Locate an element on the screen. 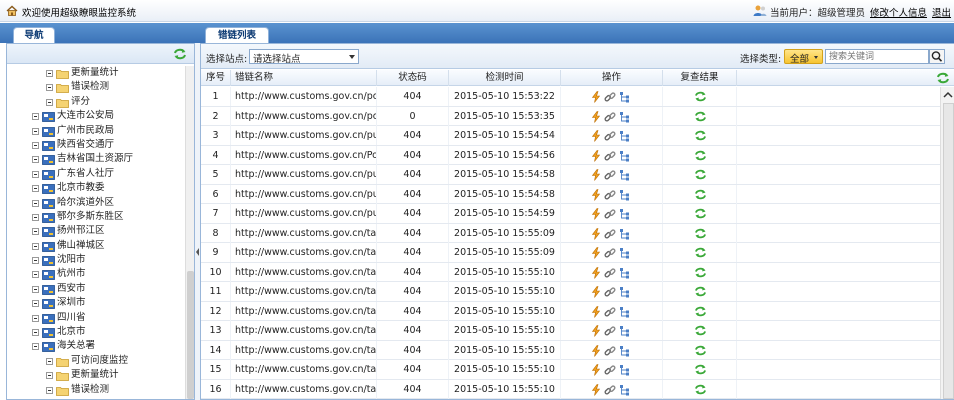  type-select: 全部 is located at coordinates (803, 57).